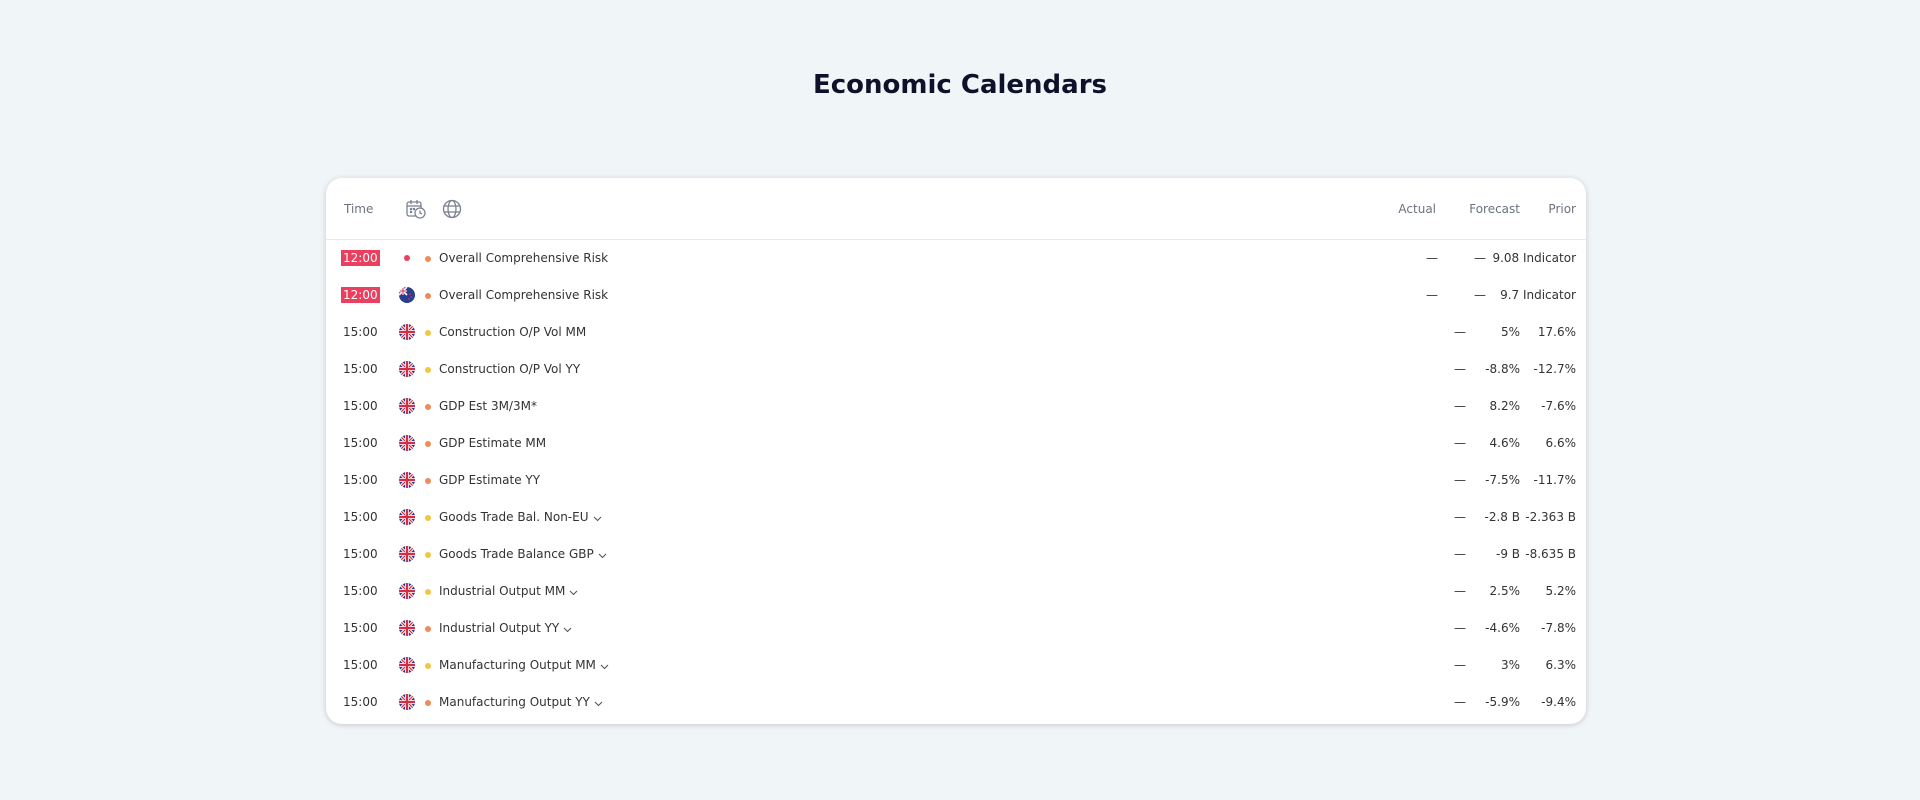 This screenshot has height=800, width=1920. What do you see at coordinates (1558, 628) in the screenshot?
I see `prior-value: -7.8%` at bounding box center [1558, 628].